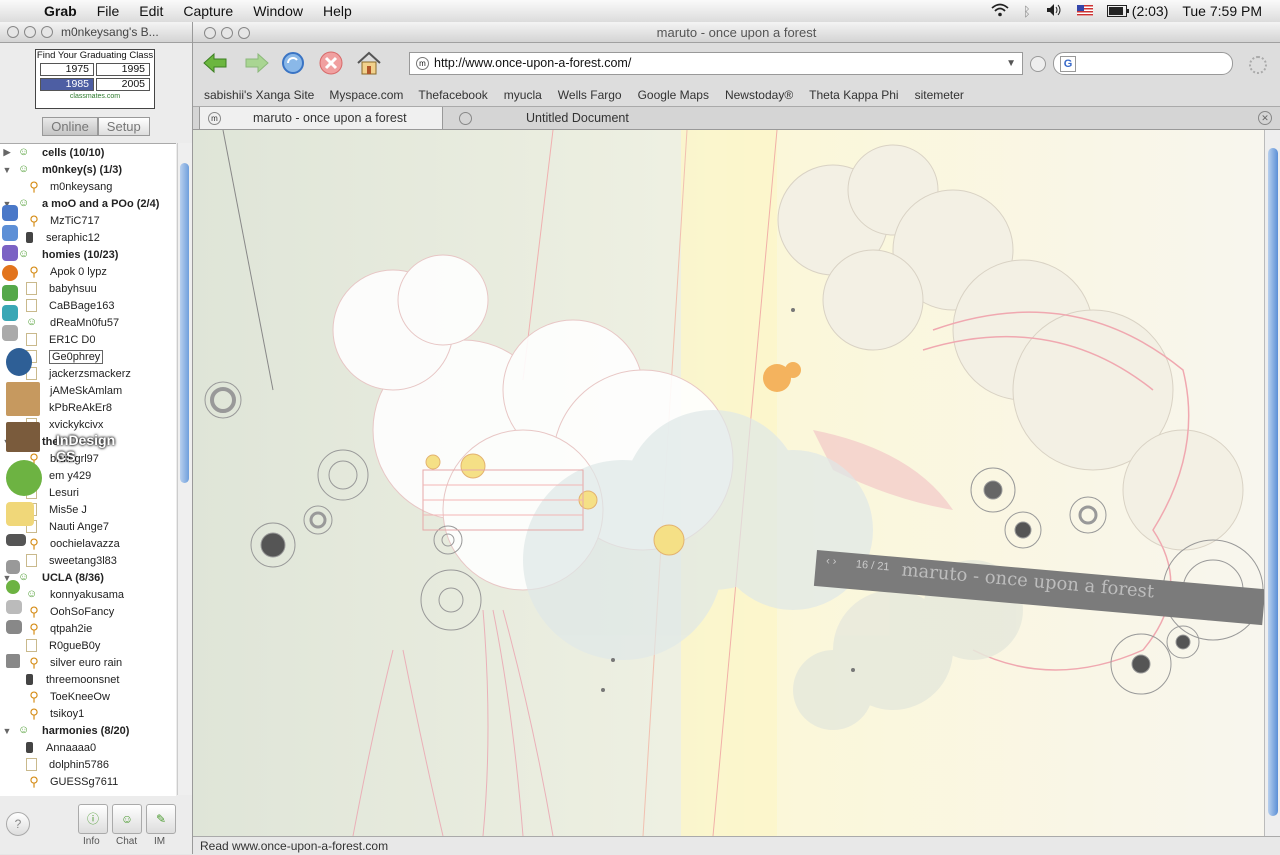 The width and height of the screenshot is (1280, 855). What do you see at coordinates (369, 63) in the screenshot?
I see `home-button` at bounding box center [369, 63].